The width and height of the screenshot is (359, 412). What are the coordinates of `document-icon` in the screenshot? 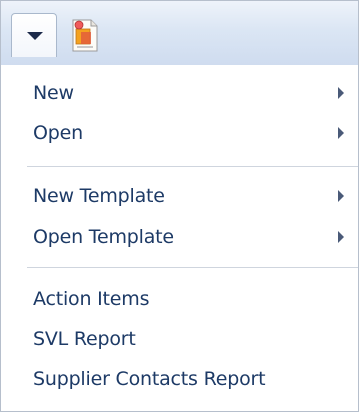 It's located at (85, 35).